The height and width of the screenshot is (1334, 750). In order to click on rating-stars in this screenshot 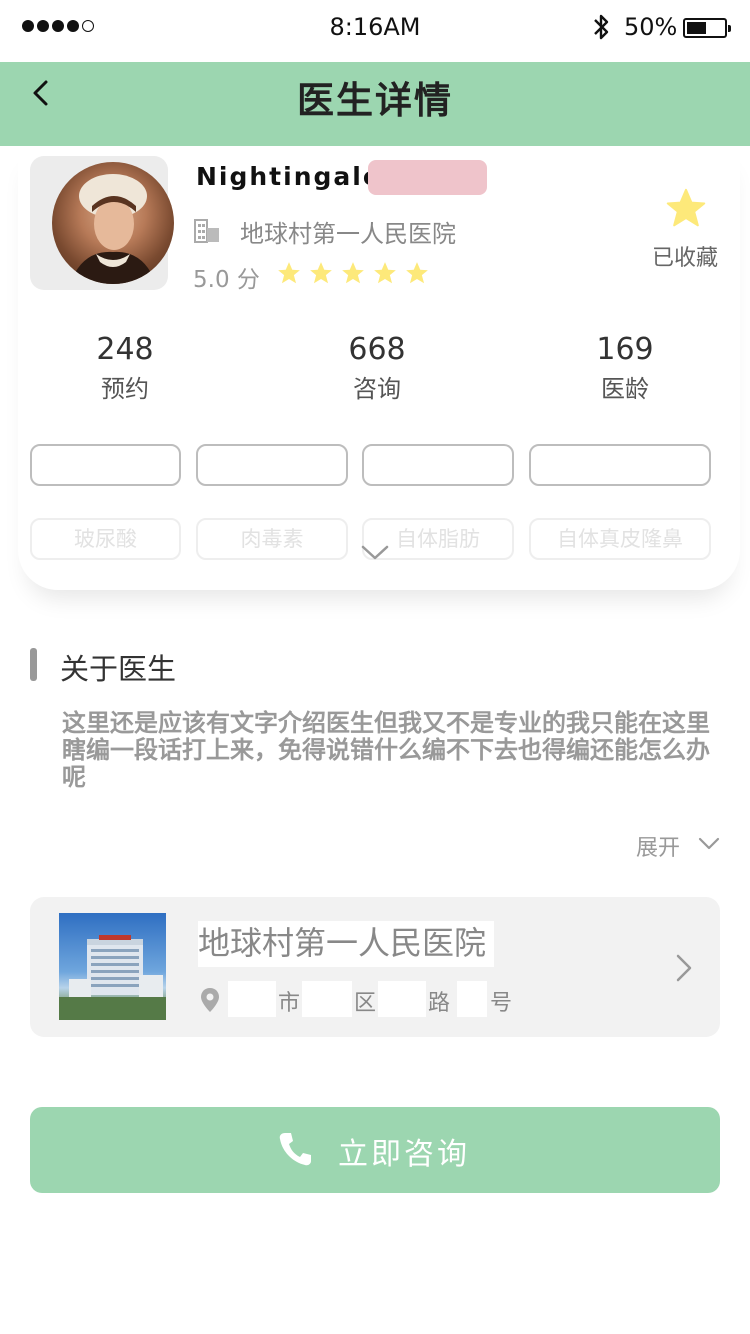, I will do `click(353, 273)`.